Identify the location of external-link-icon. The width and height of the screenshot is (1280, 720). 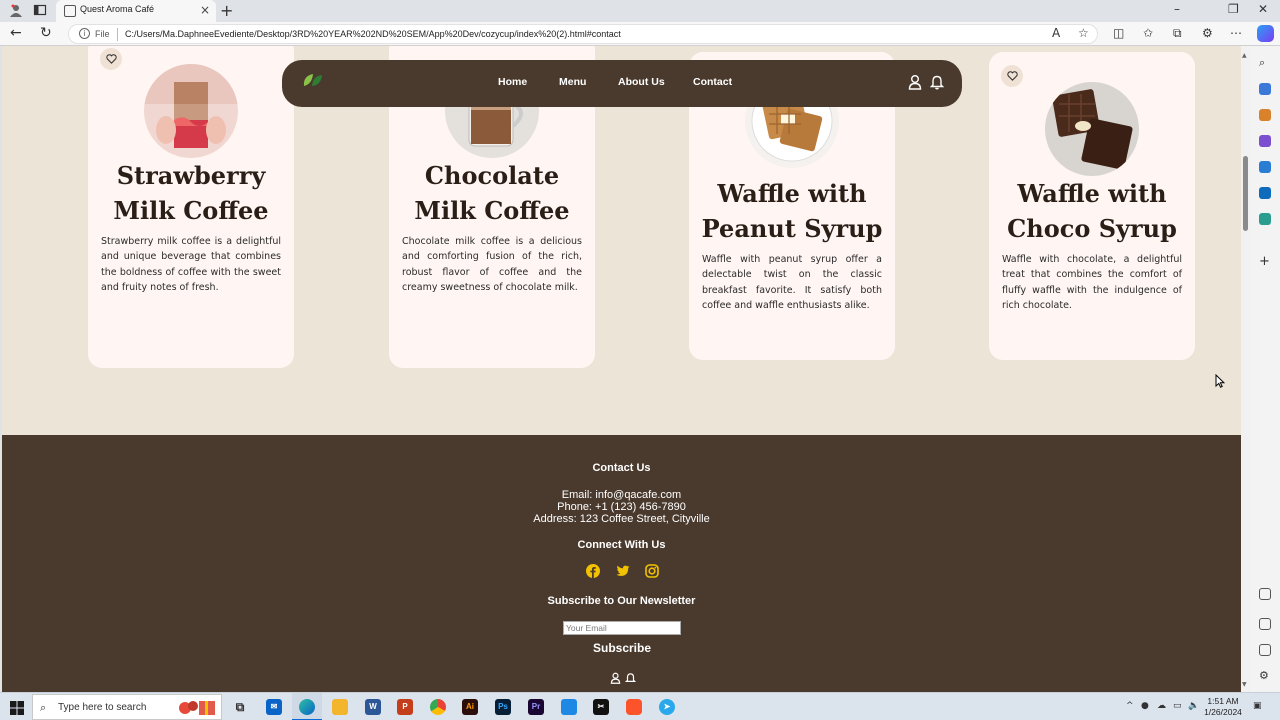
(1265, 650).